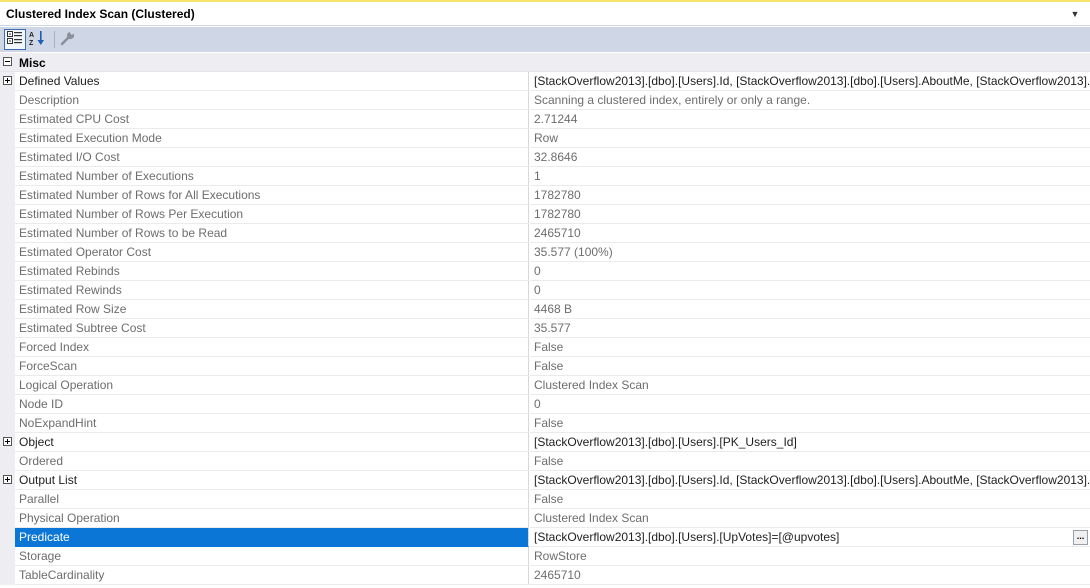 This screenshot has height=588, width=1090. Describe the element at coordinates (810, 119) in the screenshot. I see `property-value: 2.71244` at that location.